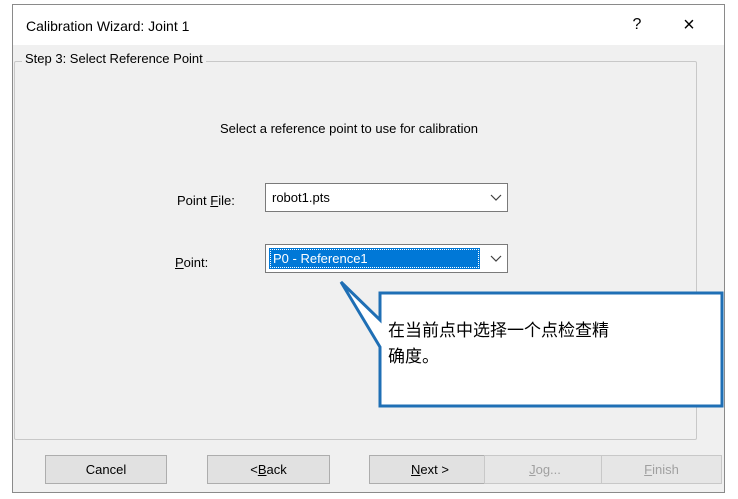  What do you see at coordinates (374, 258) in the screenshot?
I see `point-selected-value: P0 - Reference1` at bounding box center [374, 258].